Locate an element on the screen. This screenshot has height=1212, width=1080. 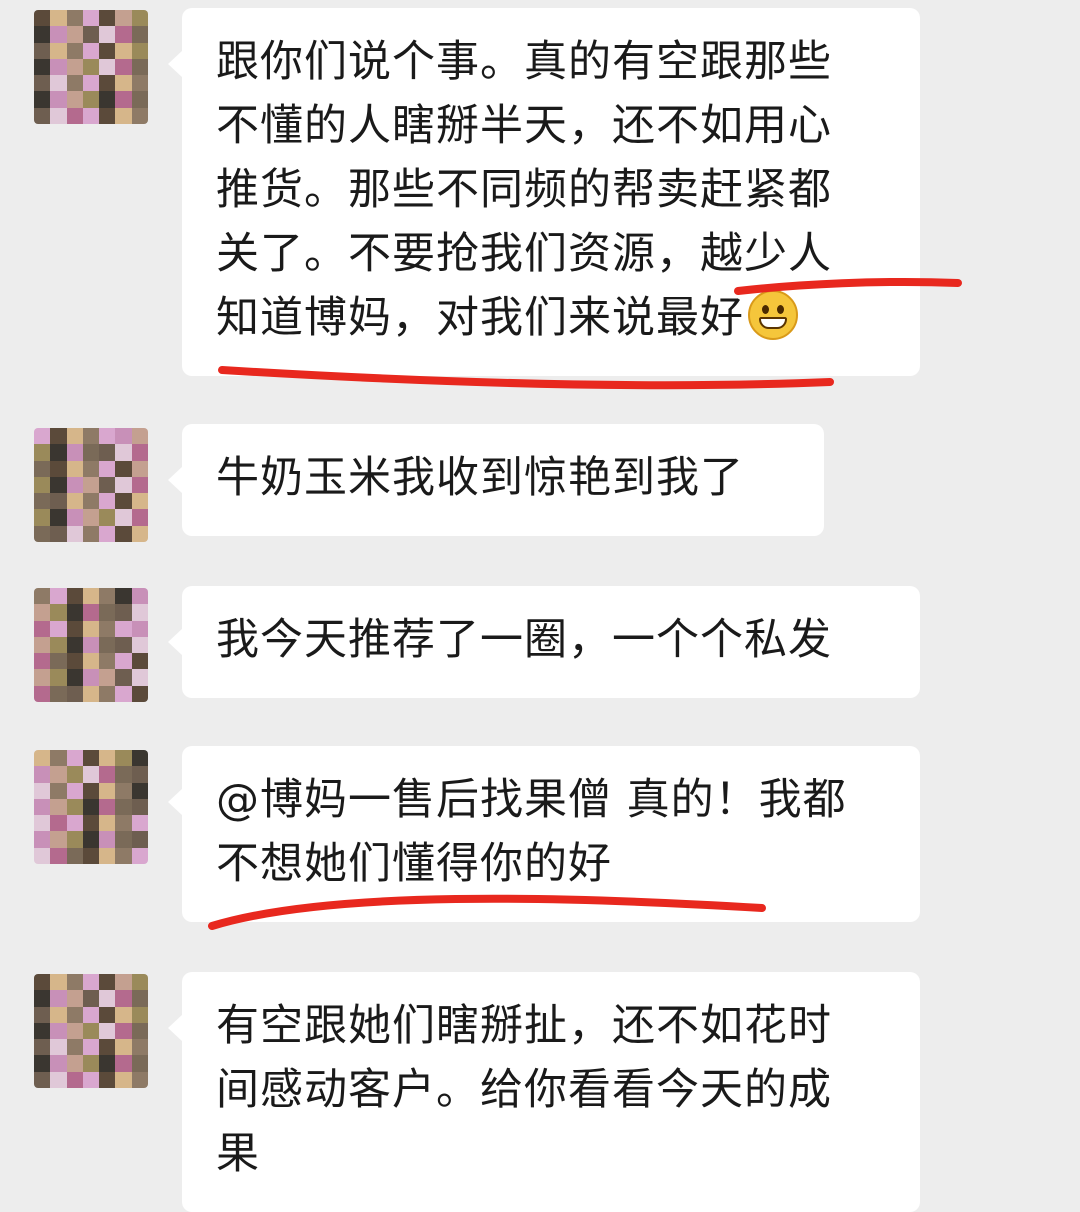
message-line: 跟你们说个事。真的有空跟那些 is located at coordinates (524, 62).